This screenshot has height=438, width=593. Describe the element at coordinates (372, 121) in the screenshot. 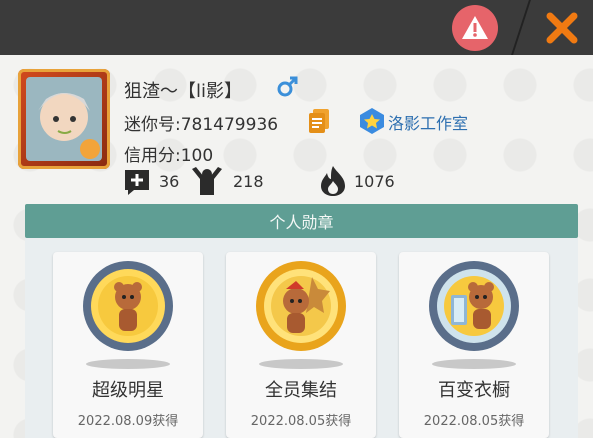

I see `studio-badge-icon` at that location.